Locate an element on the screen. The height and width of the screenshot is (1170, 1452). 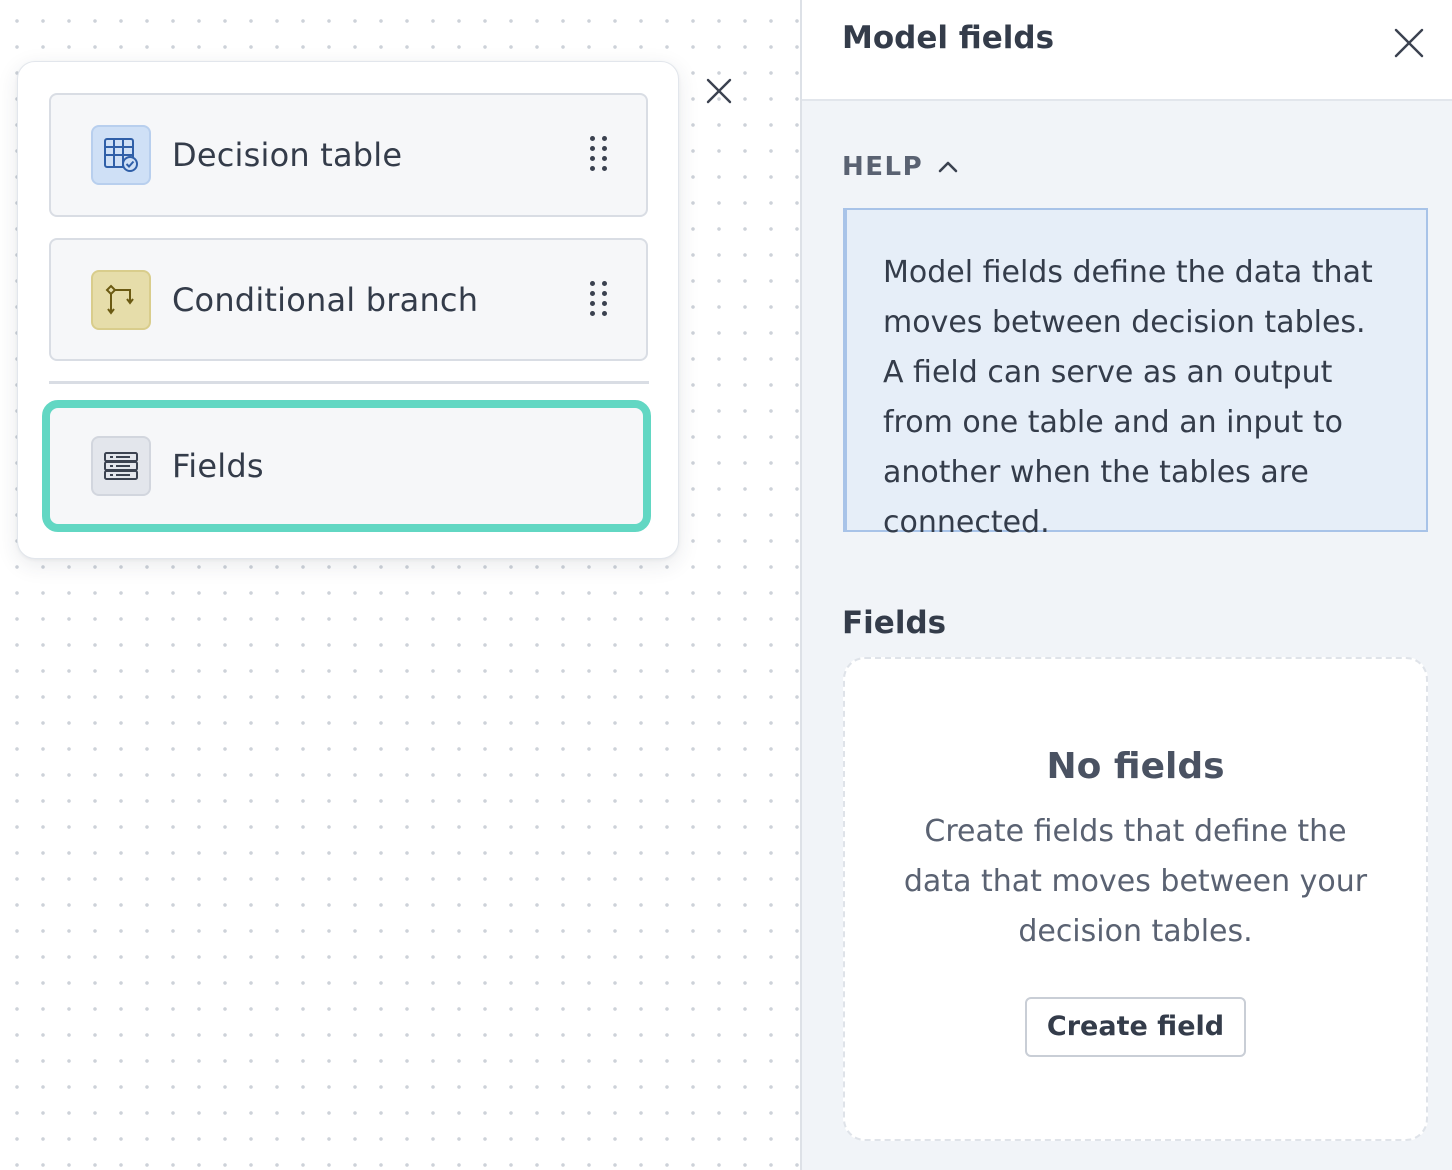
block-label: Decision table is located at coordinates (287, 155).